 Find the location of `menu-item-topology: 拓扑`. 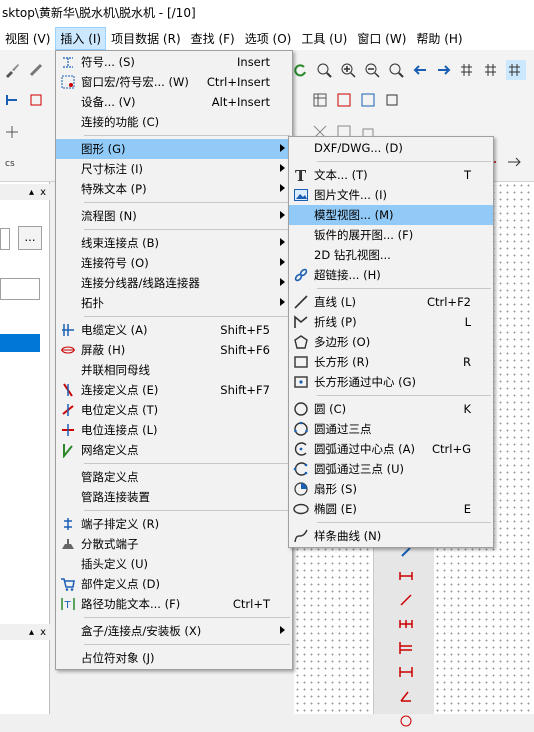

menu-item-topology: 拓扑 is located at coordinates (174, 303).